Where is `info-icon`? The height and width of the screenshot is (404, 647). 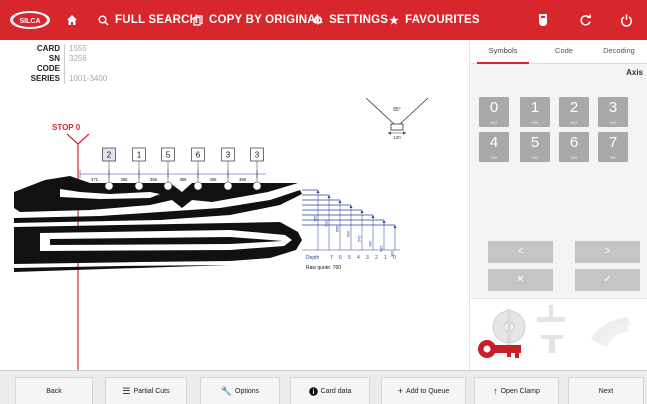 info-icon is located at coordinates (313, 391).